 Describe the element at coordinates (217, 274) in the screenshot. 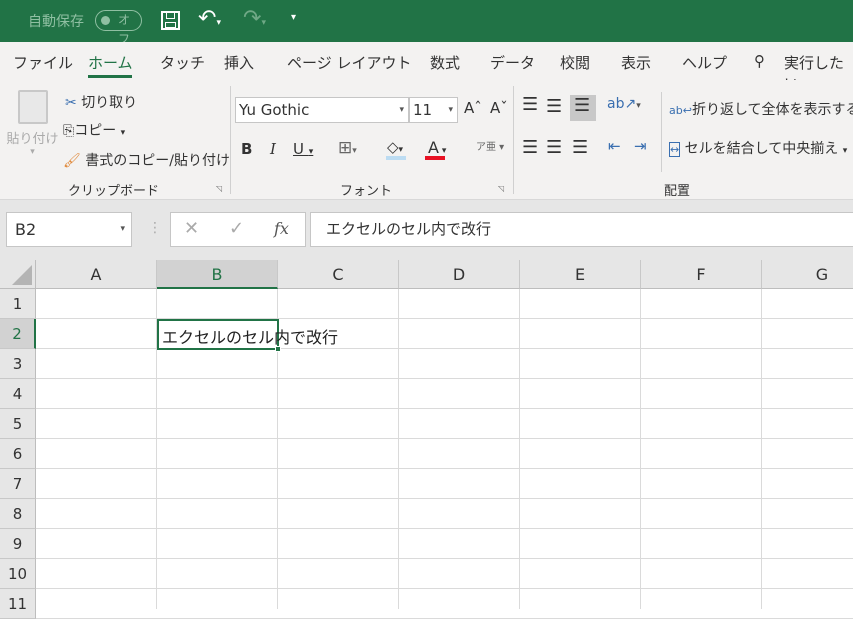

I see `column-header-B: B` at that location.